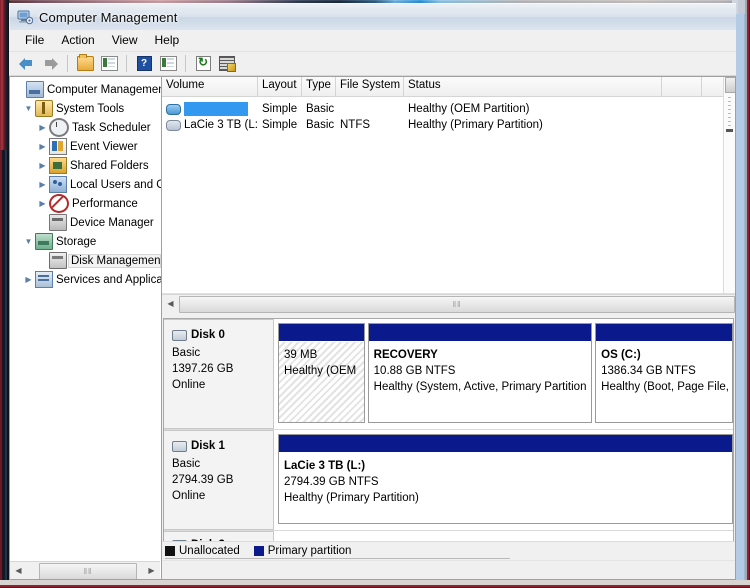  What do you see at coordinates (114, 260) in the screenshot?
I see `sidebar-item-label: Disk Management` at bounding box center [114, 260].